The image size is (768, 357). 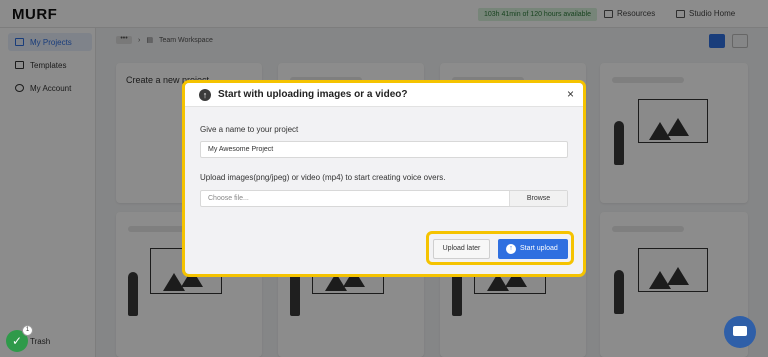 I want to click on start-upload-label: Start upload, so click(x=539, y=248).